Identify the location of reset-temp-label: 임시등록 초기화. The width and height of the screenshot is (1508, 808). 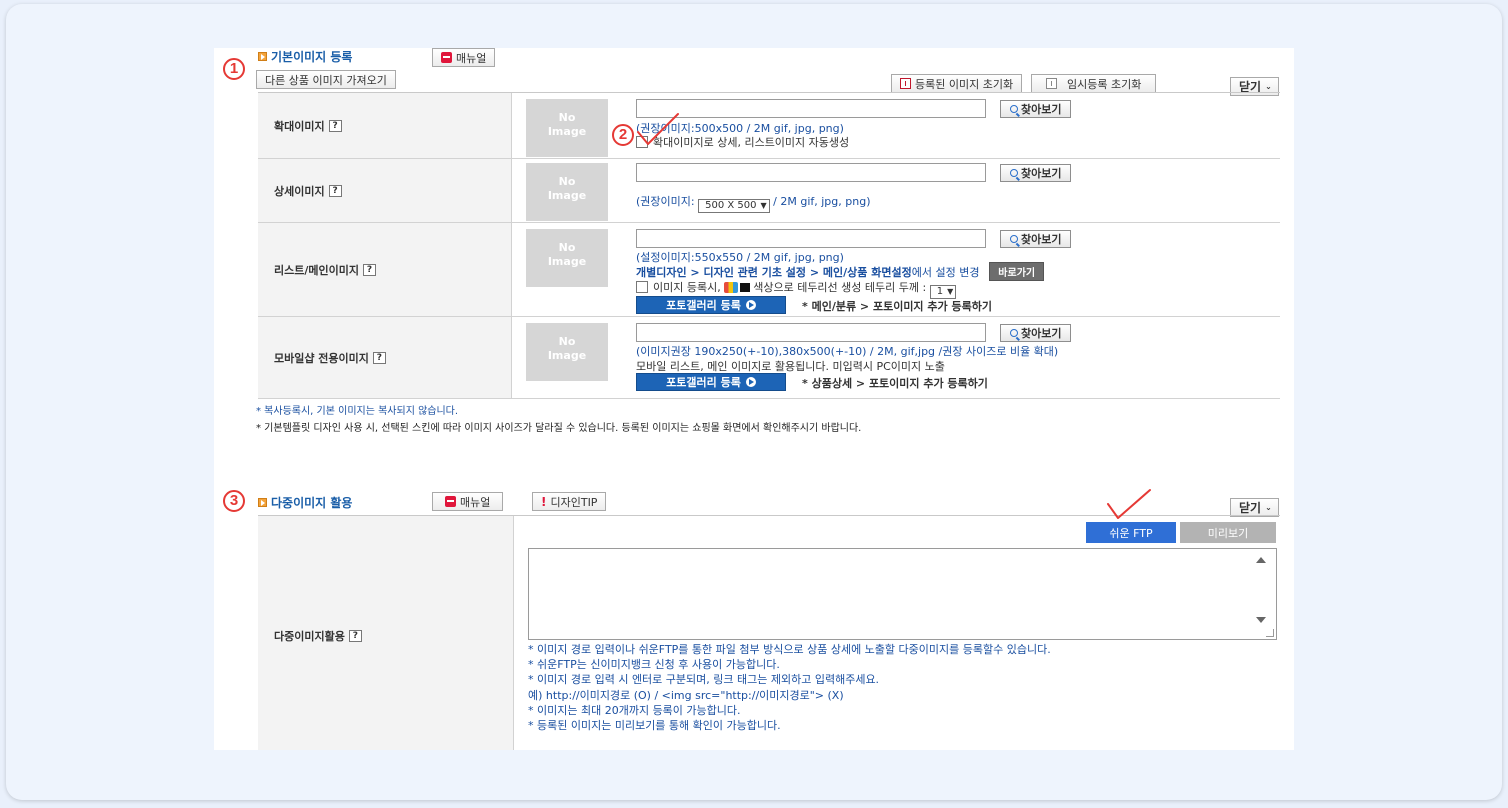
(1104, 84).